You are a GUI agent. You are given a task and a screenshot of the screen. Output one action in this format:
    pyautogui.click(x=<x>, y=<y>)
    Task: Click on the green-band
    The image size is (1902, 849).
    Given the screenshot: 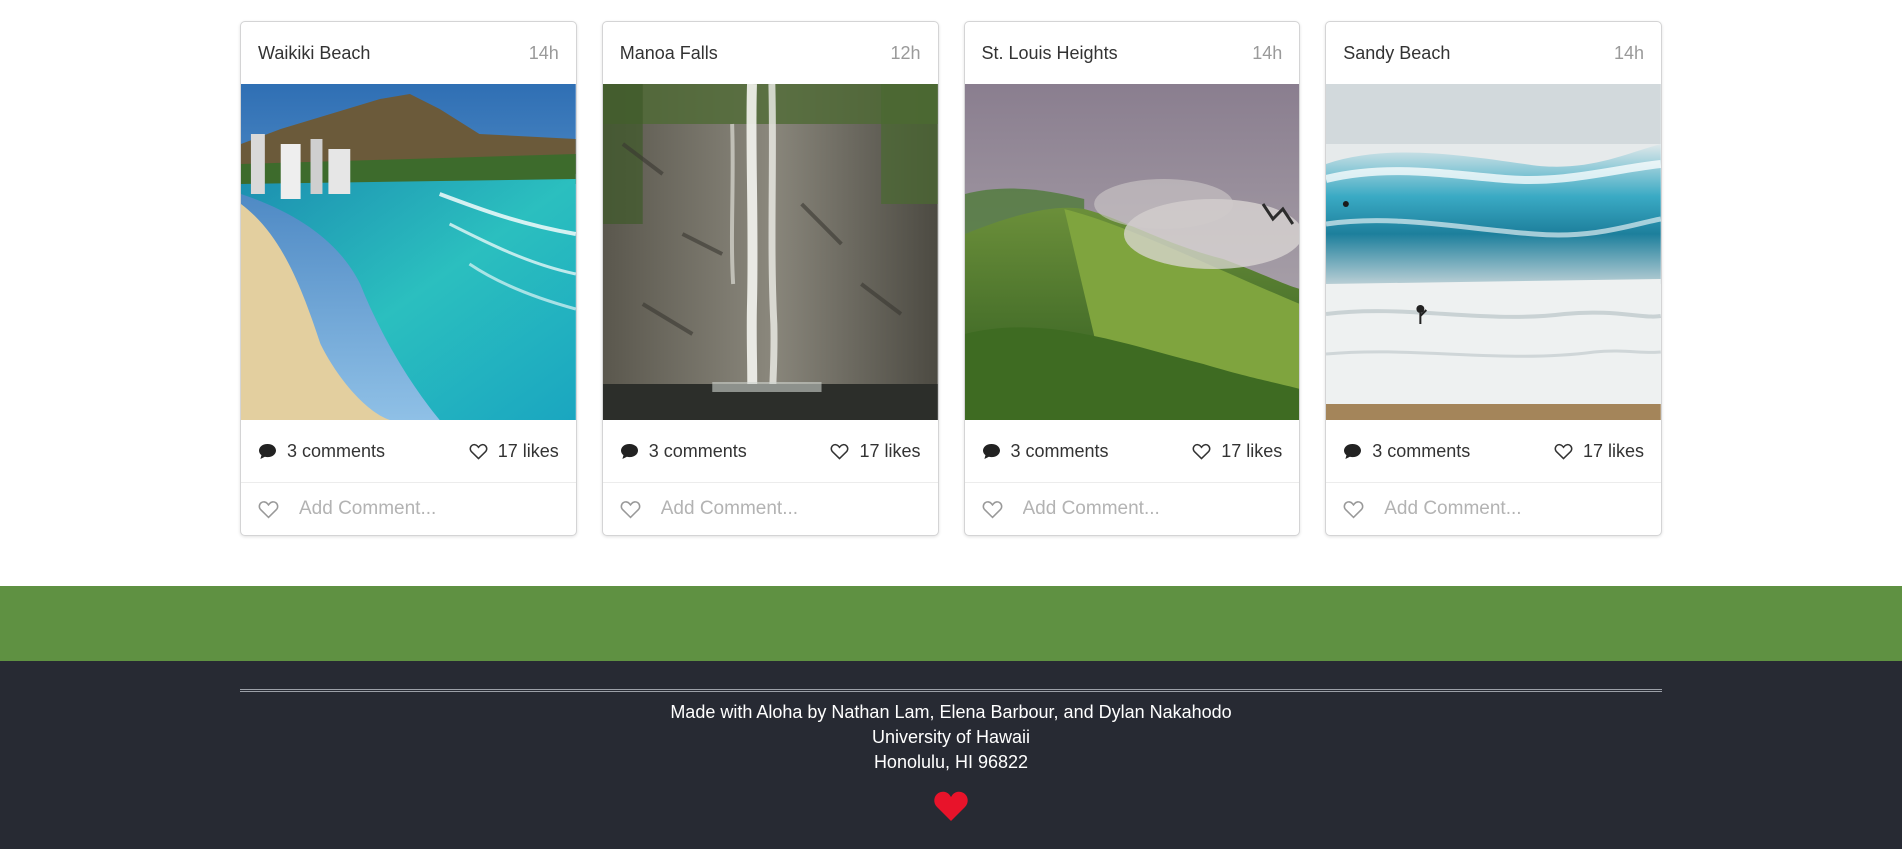 What is the action you would take?
    pyautogui.click(x=951, y=623)
    